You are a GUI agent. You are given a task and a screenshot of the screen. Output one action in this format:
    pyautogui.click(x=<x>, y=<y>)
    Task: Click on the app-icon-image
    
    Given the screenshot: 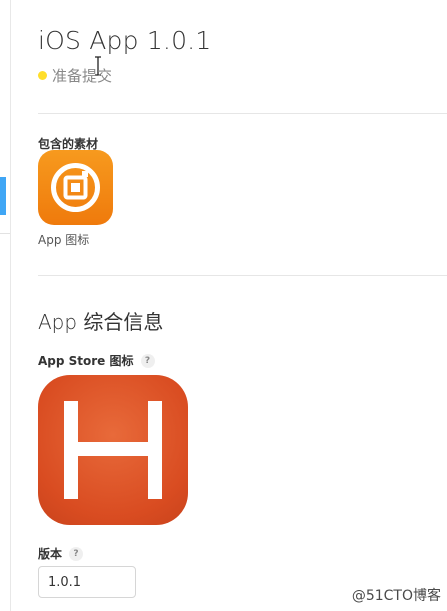 What is the action you would take?
    pyautogui.click(x=75, y=187)
    